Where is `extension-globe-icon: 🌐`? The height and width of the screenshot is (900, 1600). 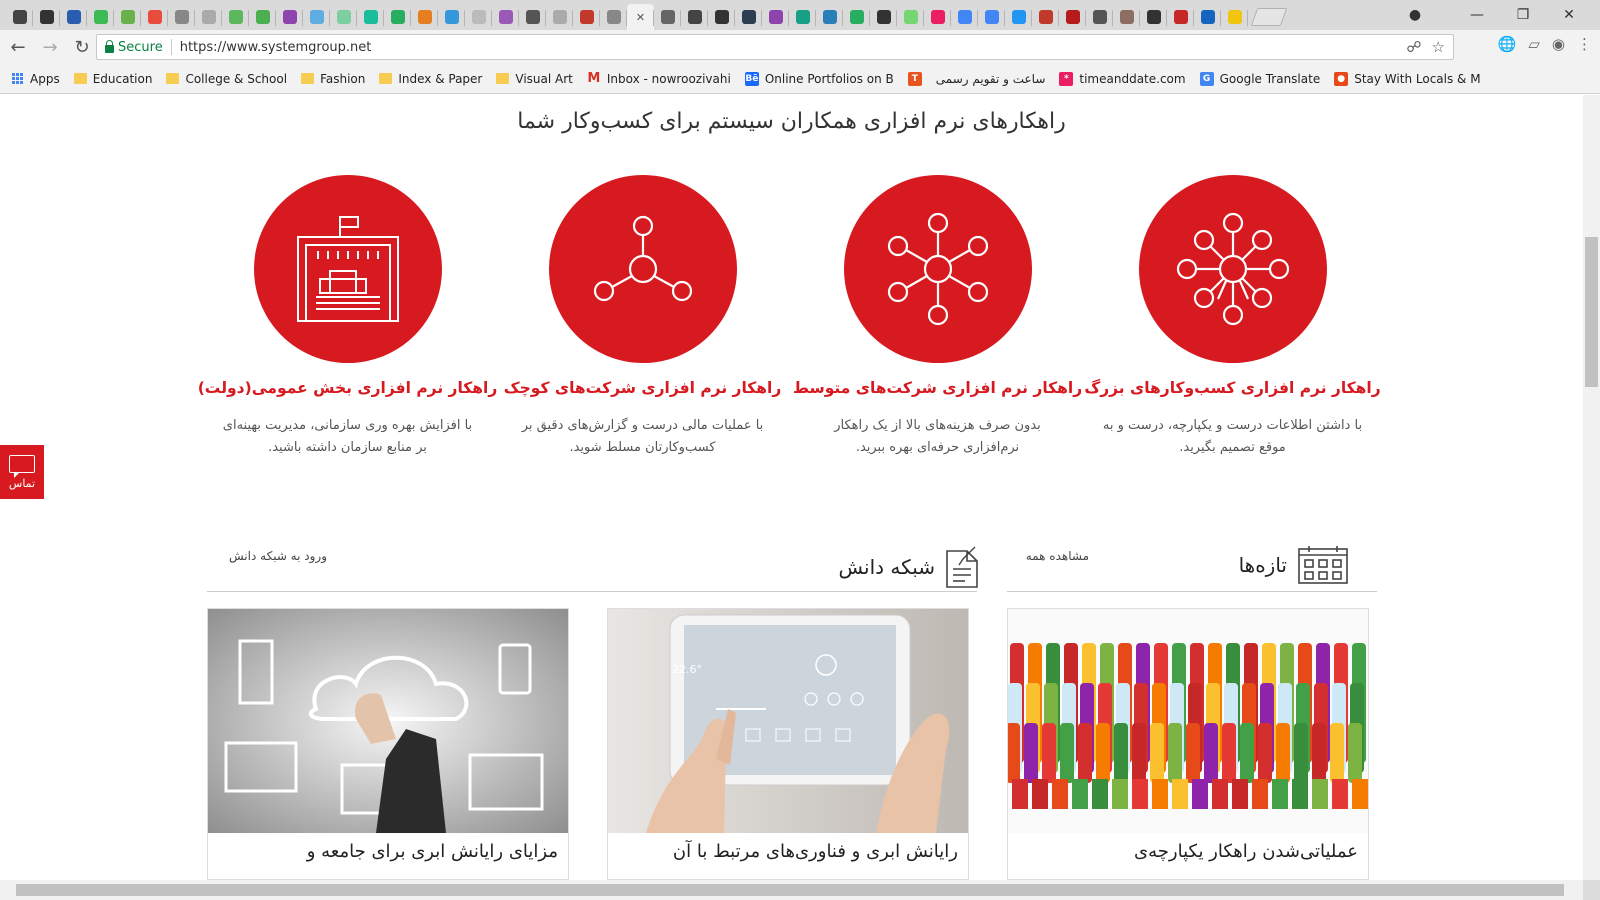 extension-globe-icon: 🌐 is located at coordinates (1507, 44).